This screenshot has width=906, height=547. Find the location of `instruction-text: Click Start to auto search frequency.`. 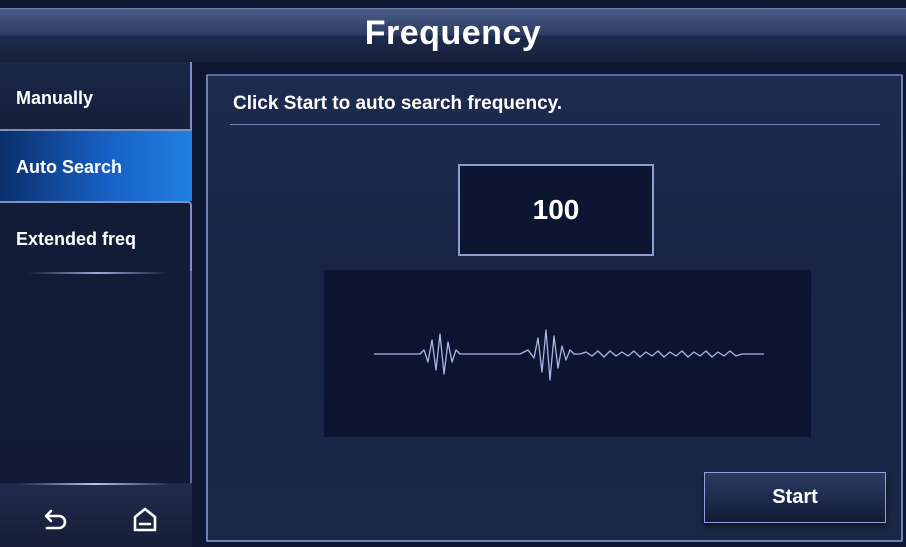

instruction-text: Click Start to auto search frequency. is located at coordinates (398, 103).